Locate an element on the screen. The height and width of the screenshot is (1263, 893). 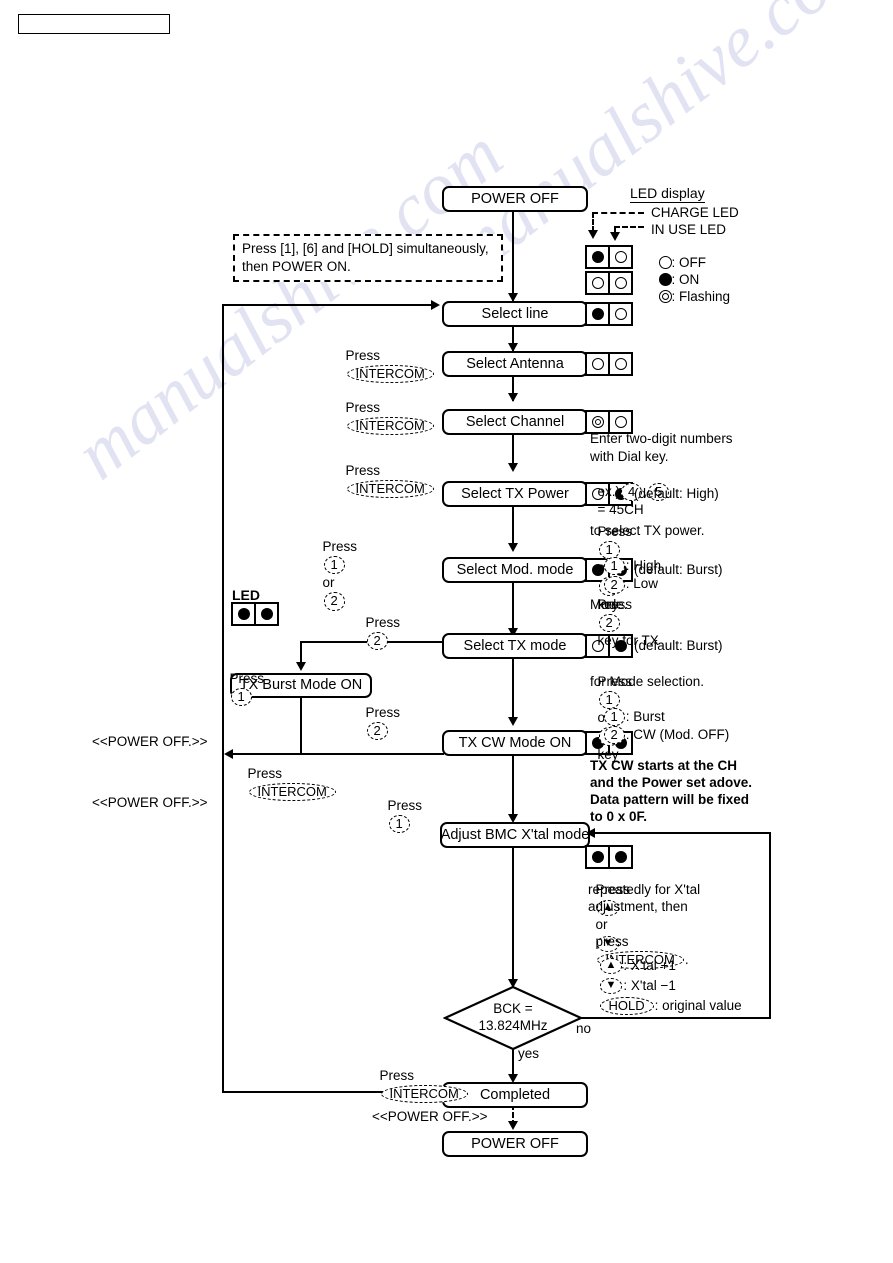
channel-note-line2: with Dial key. is located at coordinates (629, 456).